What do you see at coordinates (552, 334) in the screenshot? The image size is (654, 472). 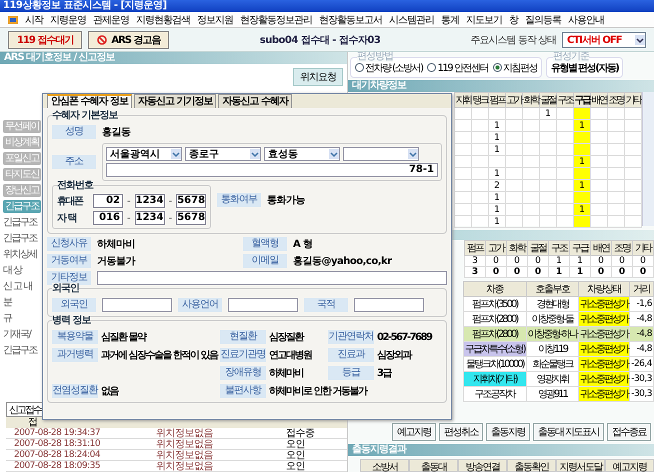 I see `table-cell: 이창중형-하나` at bounding box center [552, 334].